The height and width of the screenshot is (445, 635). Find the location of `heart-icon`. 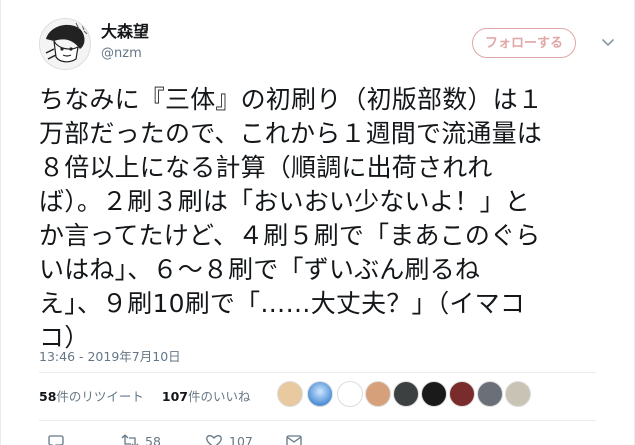

heart-icon is located at coordinates (214, 440).